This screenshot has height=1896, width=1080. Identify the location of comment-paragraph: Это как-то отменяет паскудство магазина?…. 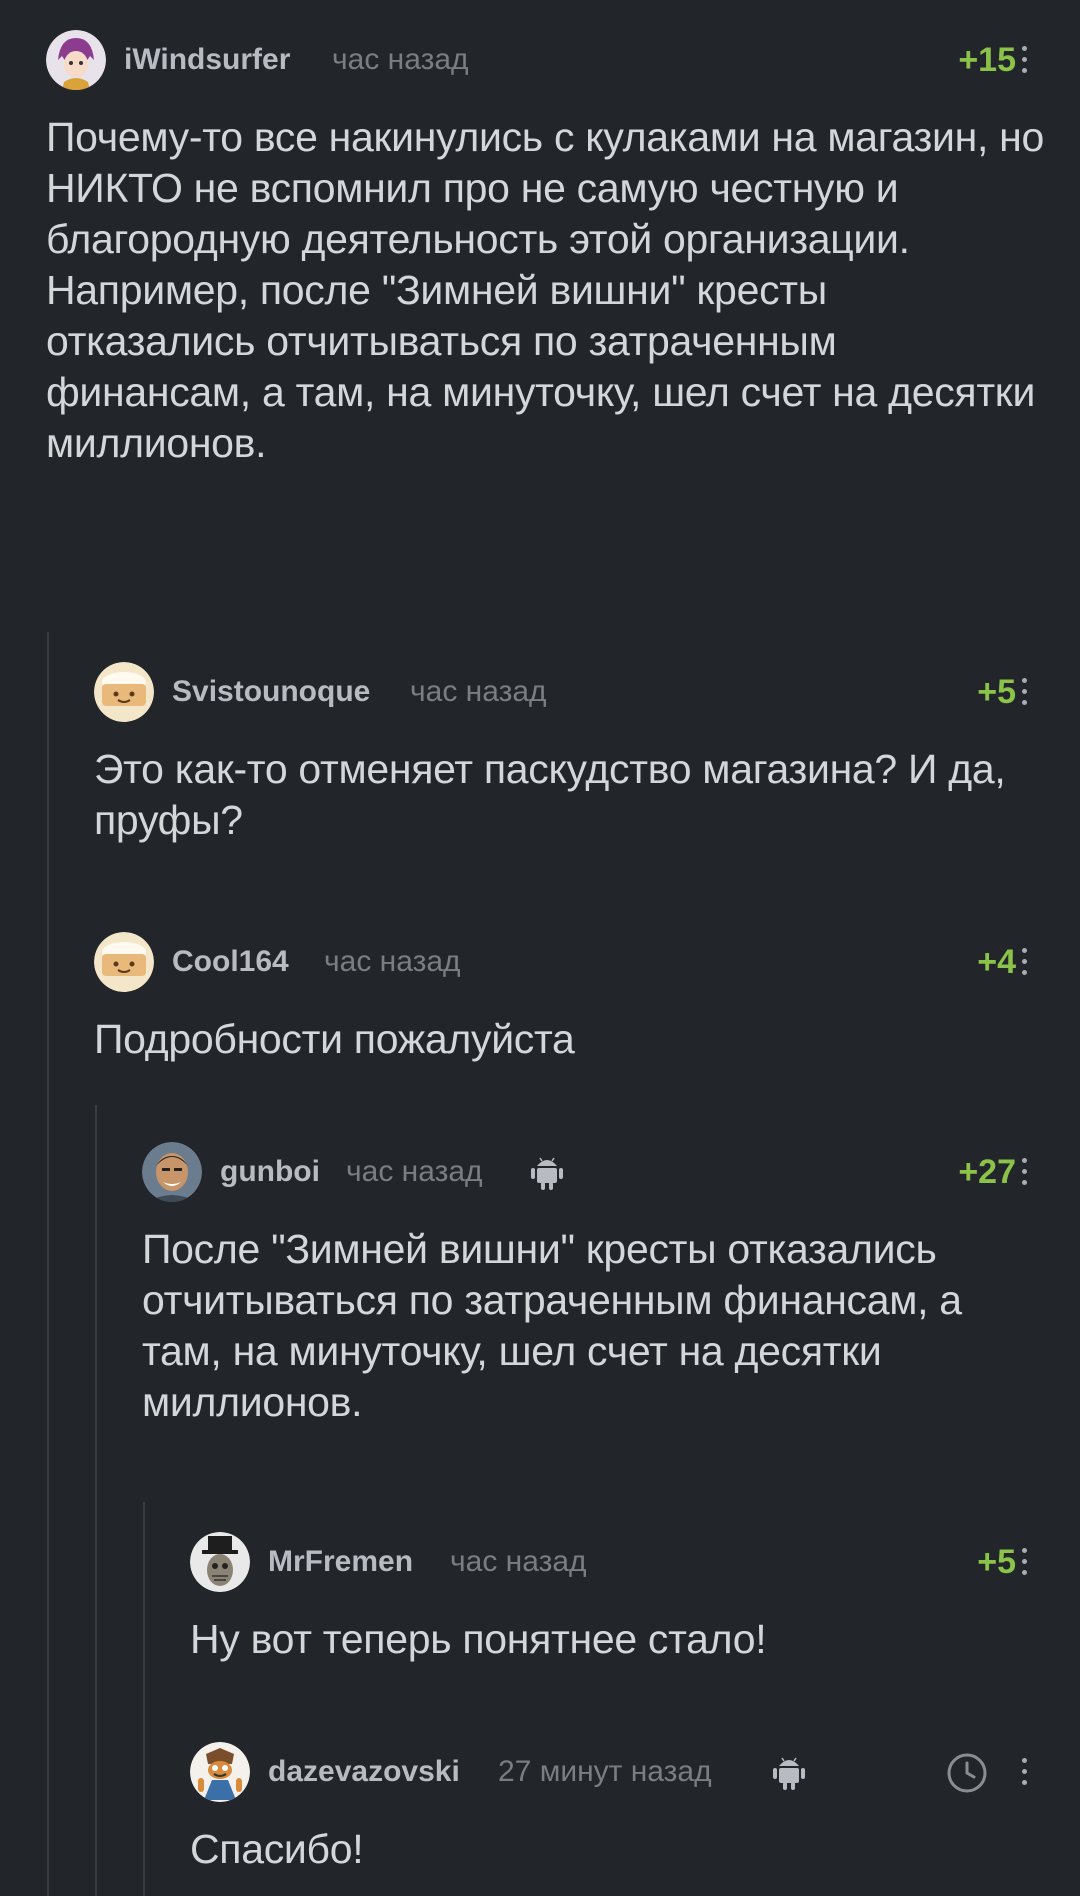
(550, 794).